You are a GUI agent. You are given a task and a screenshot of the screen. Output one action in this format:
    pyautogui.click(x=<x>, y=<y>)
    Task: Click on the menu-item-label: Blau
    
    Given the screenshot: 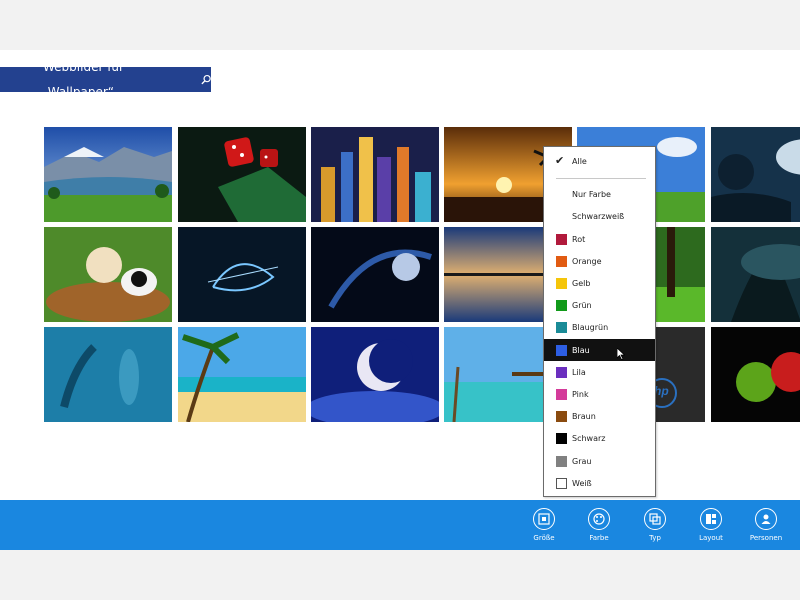 What is the action you would take?
    pyautogui.click(x=581, y=350)
    